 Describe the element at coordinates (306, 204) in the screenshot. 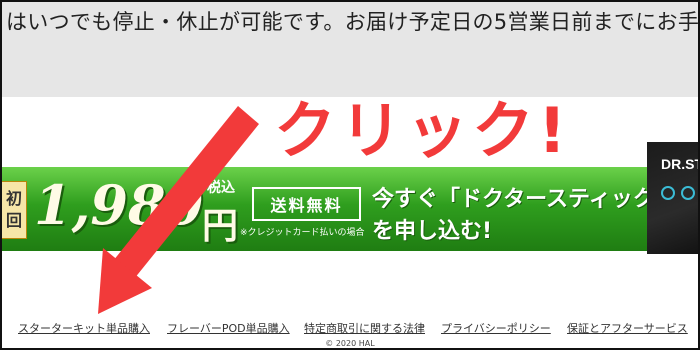

I see `free-shipping-badge: 送料無料` at that location.